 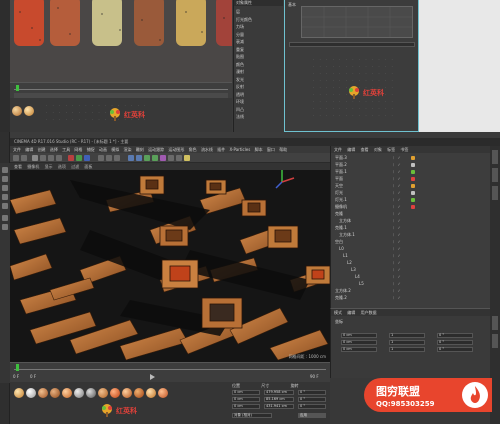 What do you see at coordinates (156, 149) in the screenshot?
I see `menu-item: 运动跟踪` at bounding box center [156, 149].